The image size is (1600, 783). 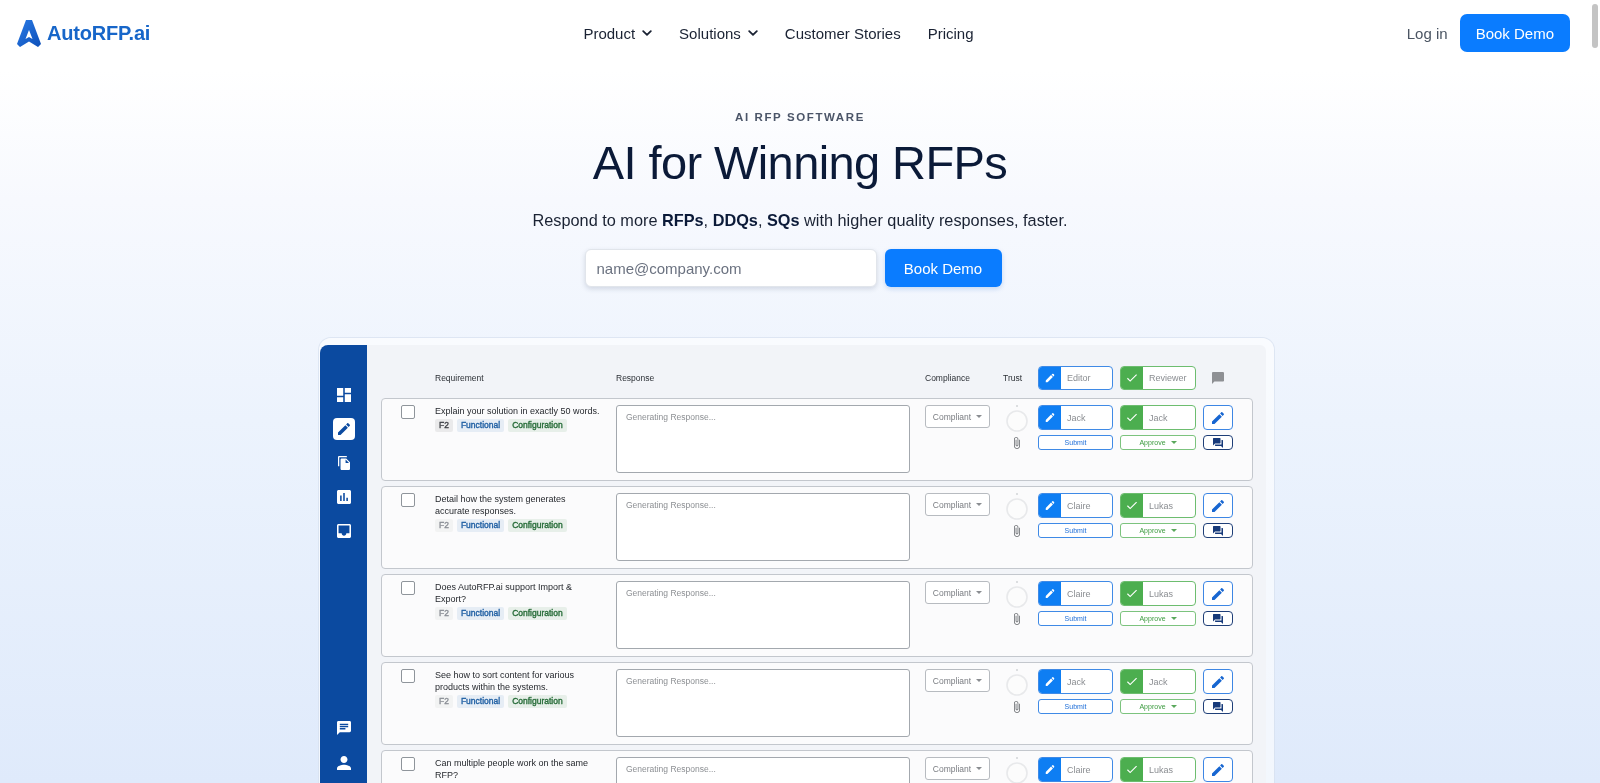 I want to click on requirement-text: Detail how the system generates accurate responses., so click(x=501, y=505).